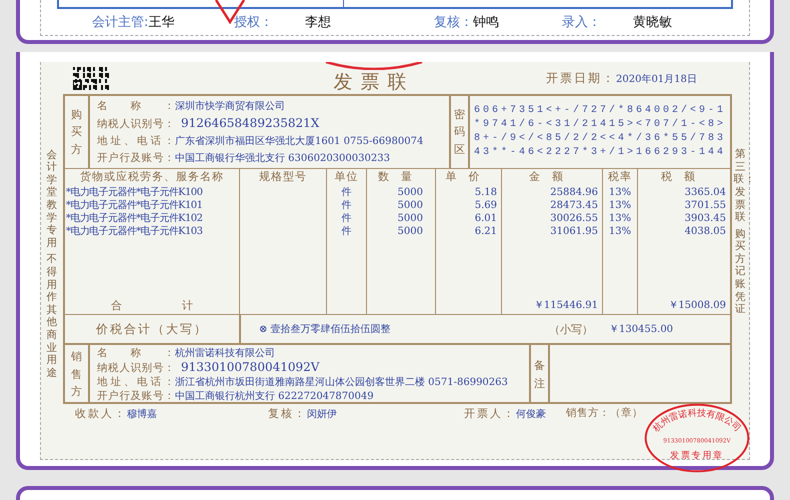 The width and height of the screenshot is (790, 500). I want to click on column-header: 数量, so click(400, 177).